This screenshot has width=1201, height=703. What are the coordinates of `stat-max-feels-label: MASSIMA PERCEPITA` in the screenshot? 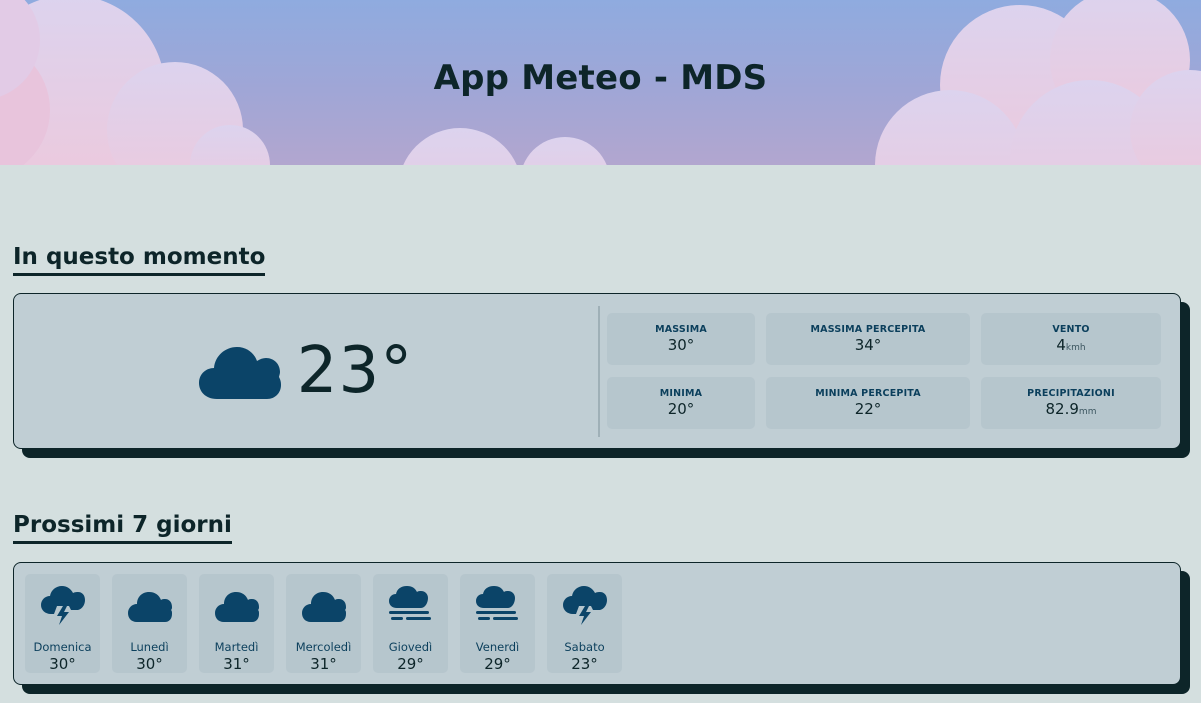 It's located at (868, 329).